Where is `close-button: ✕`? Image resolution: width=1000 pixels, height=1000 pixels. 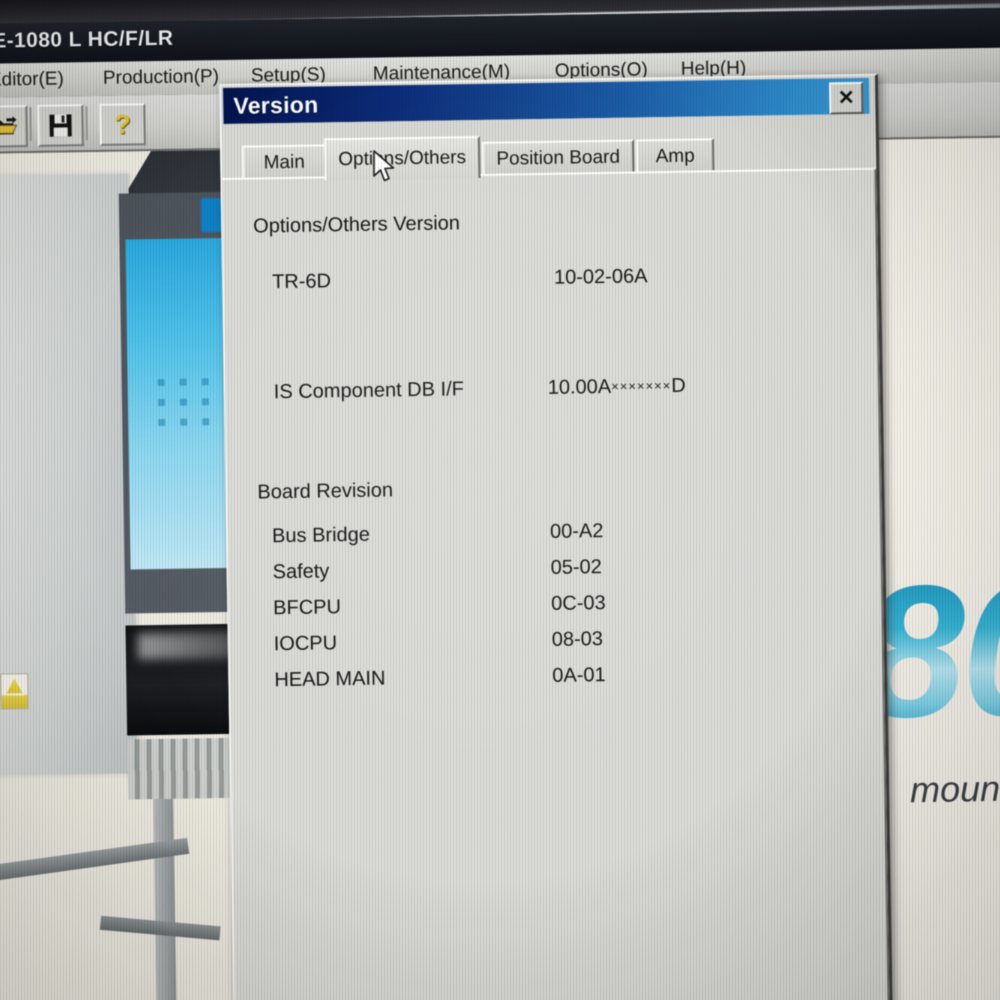
close-button: ✕ is located at coordinates (846, 98).